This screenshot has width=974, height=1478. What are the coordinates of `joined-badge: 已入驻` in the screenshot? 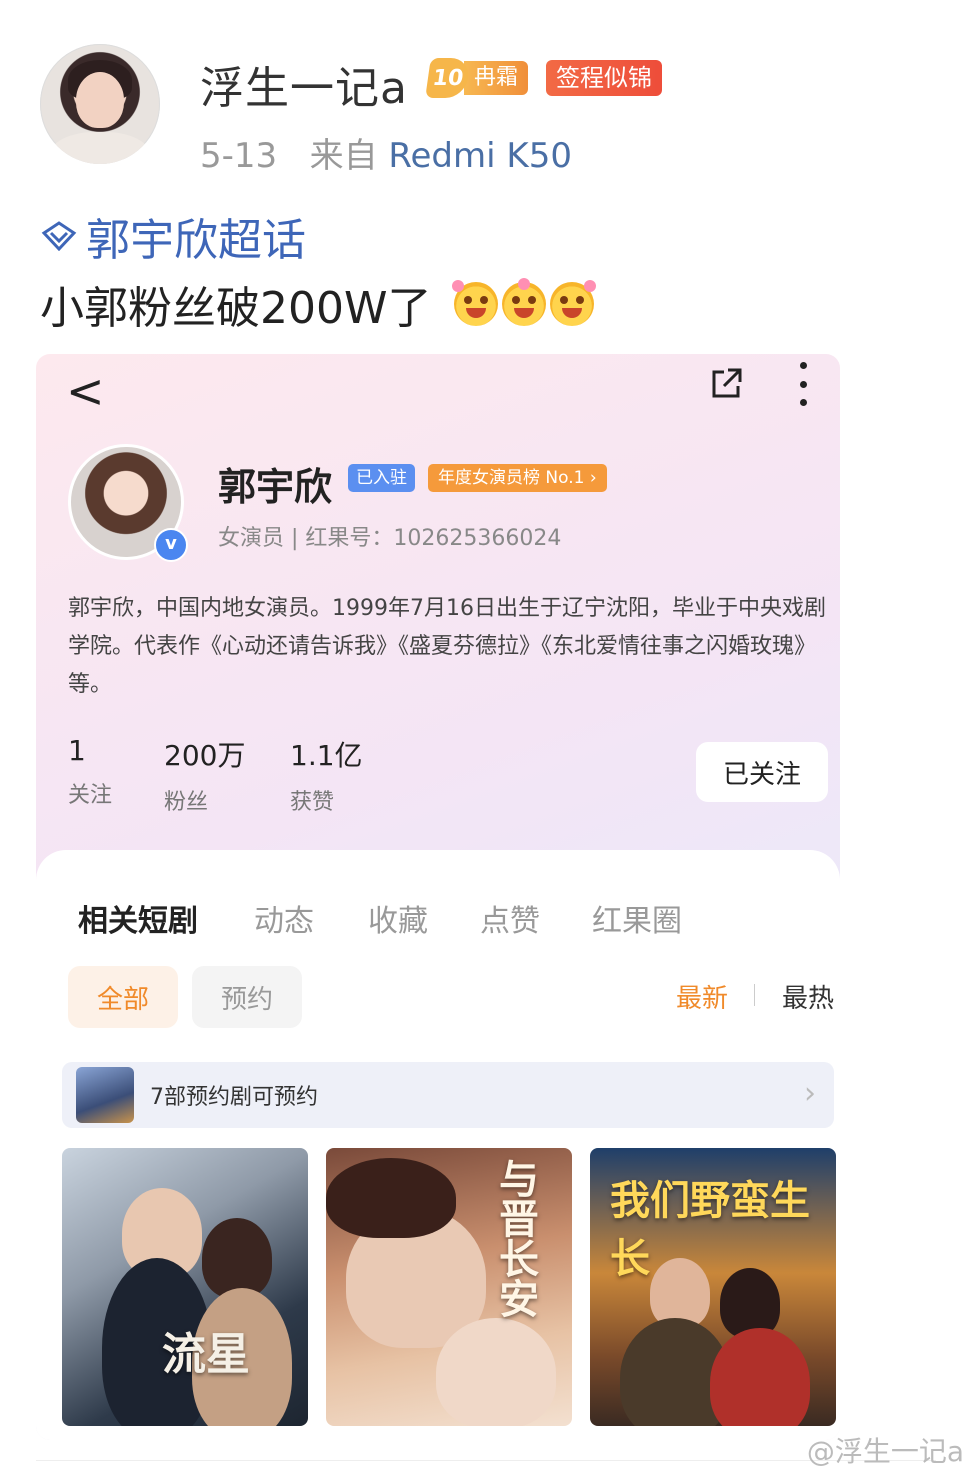 It's located at (381, 478).